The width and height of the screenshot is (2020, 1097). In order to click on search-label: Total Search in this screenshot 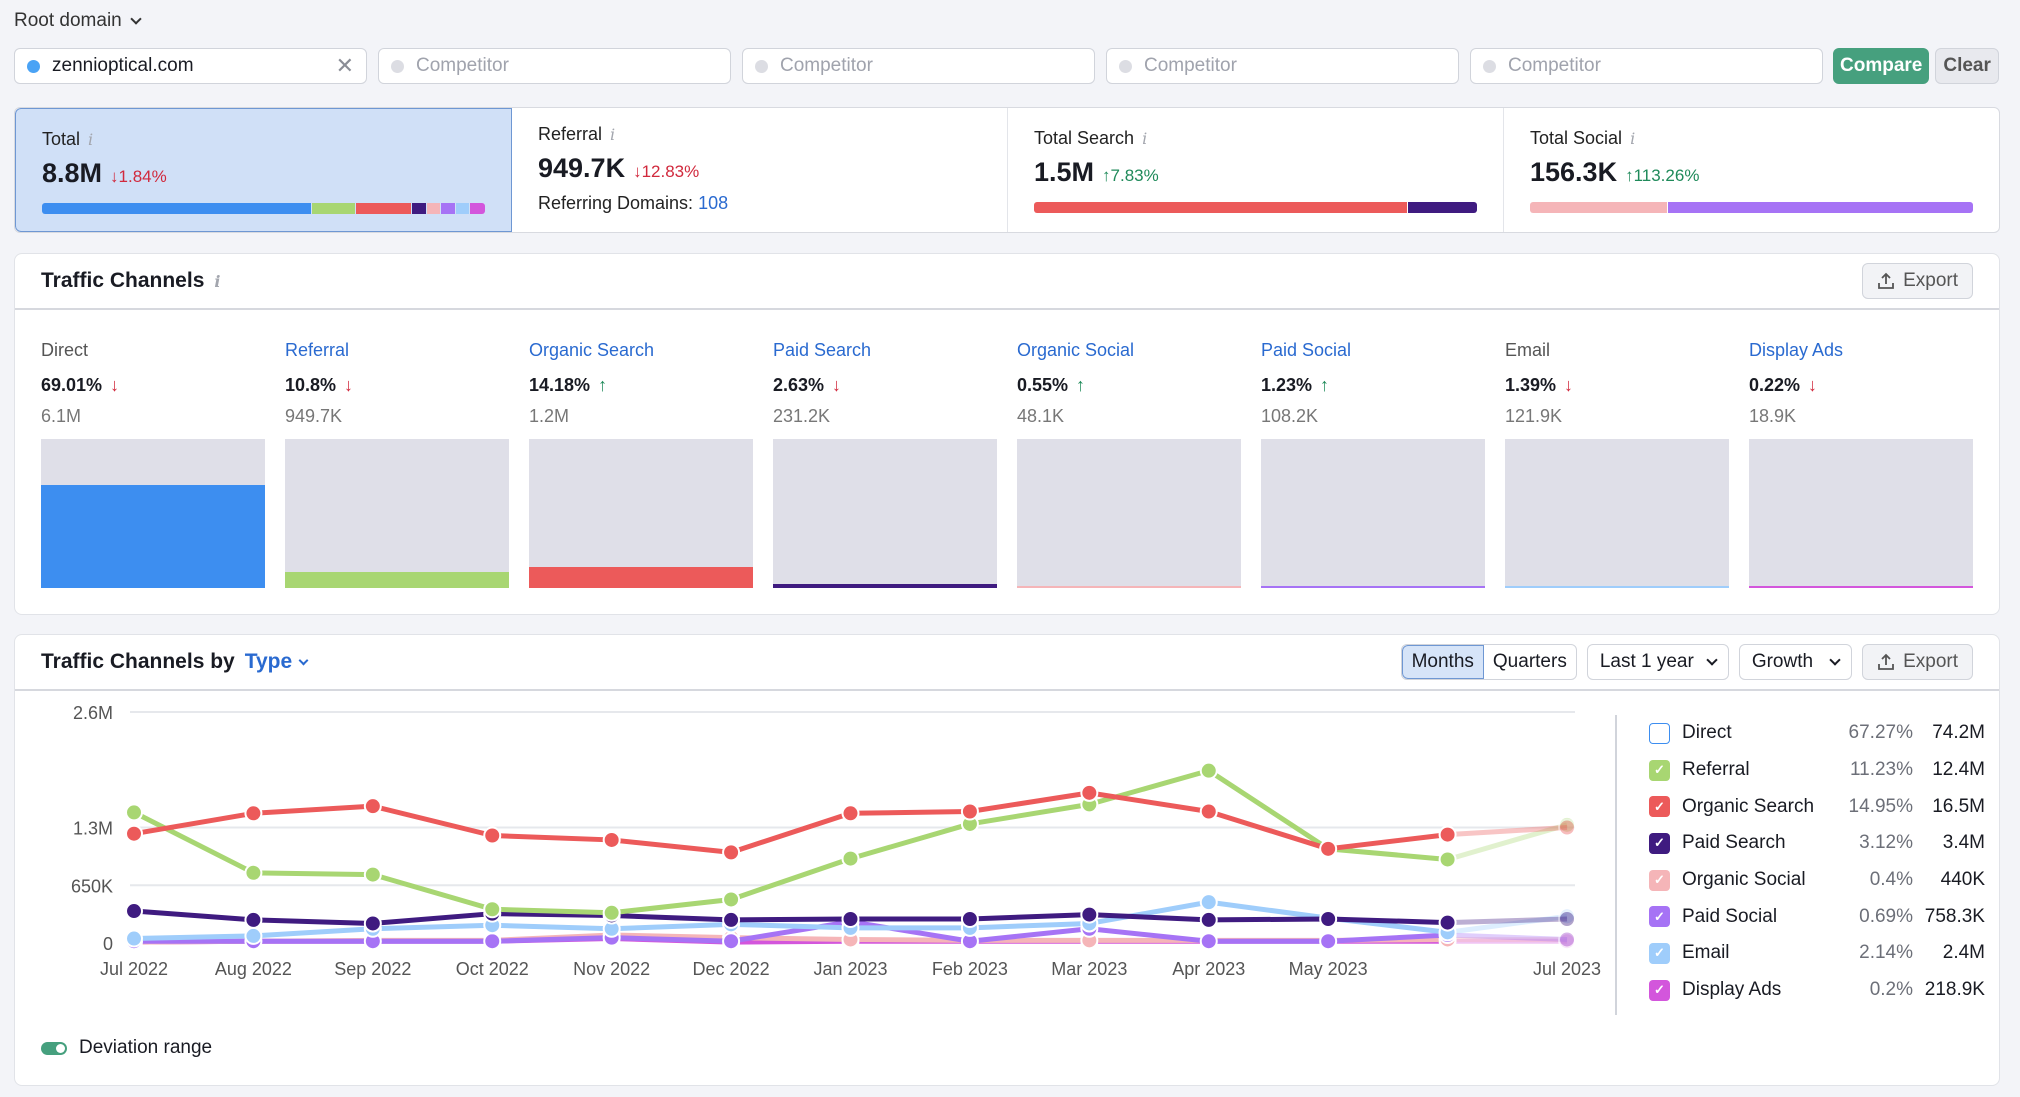, I will do `click(1084, 138)`.